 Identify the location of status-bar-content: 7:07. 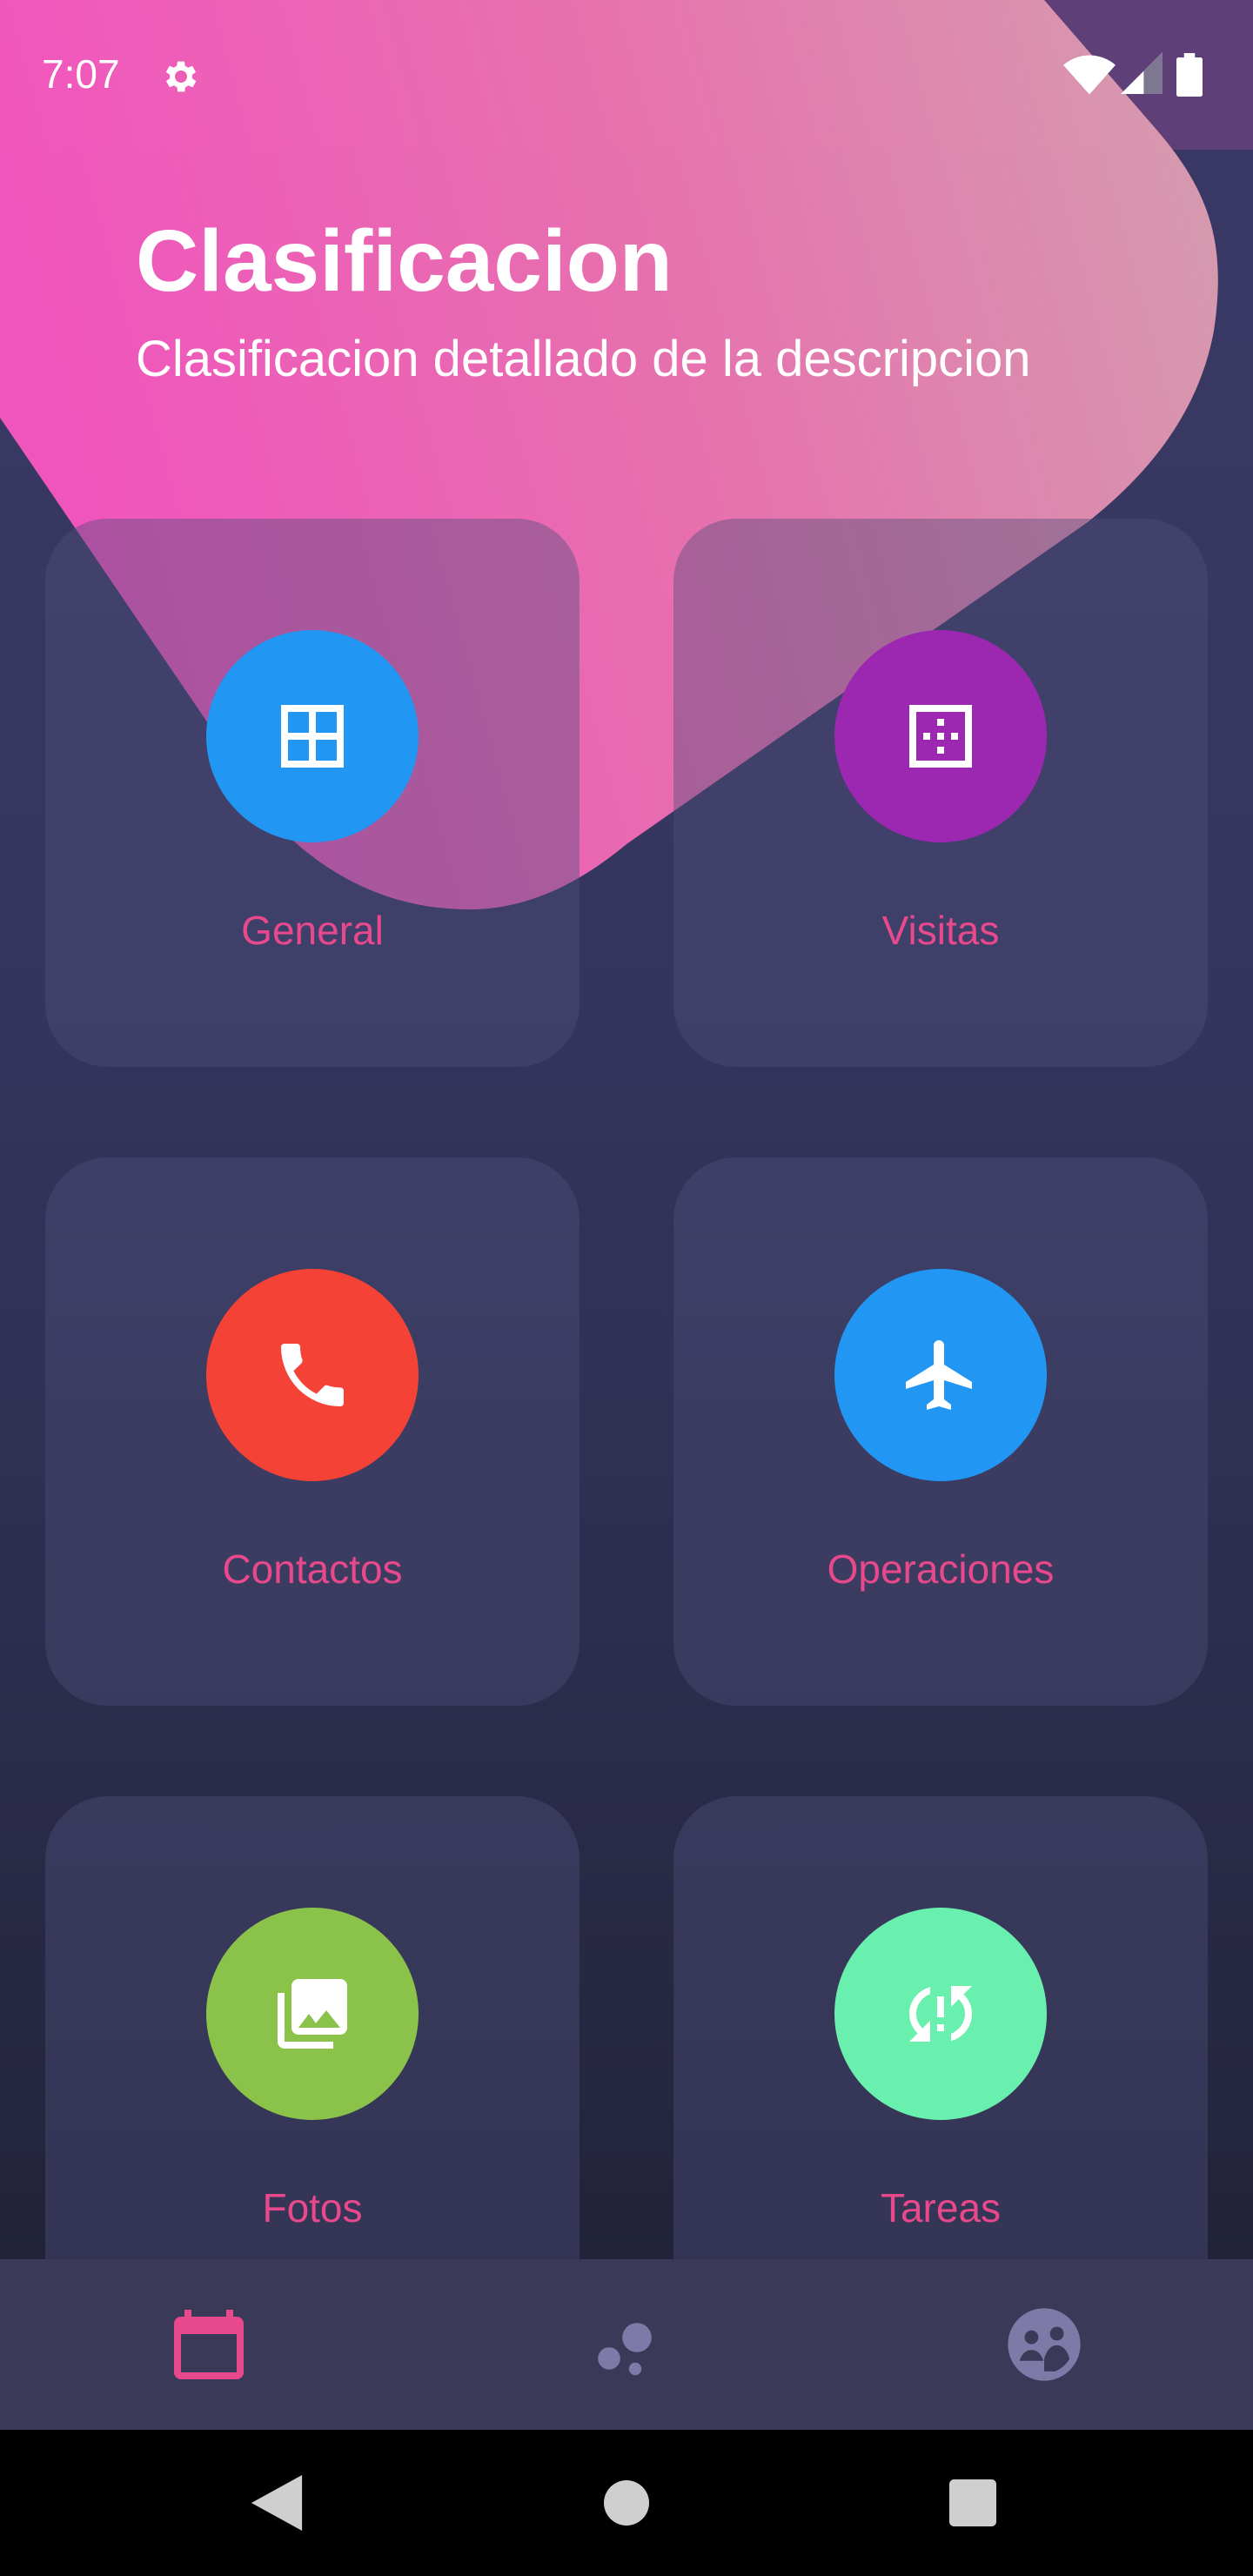
(626, 75).